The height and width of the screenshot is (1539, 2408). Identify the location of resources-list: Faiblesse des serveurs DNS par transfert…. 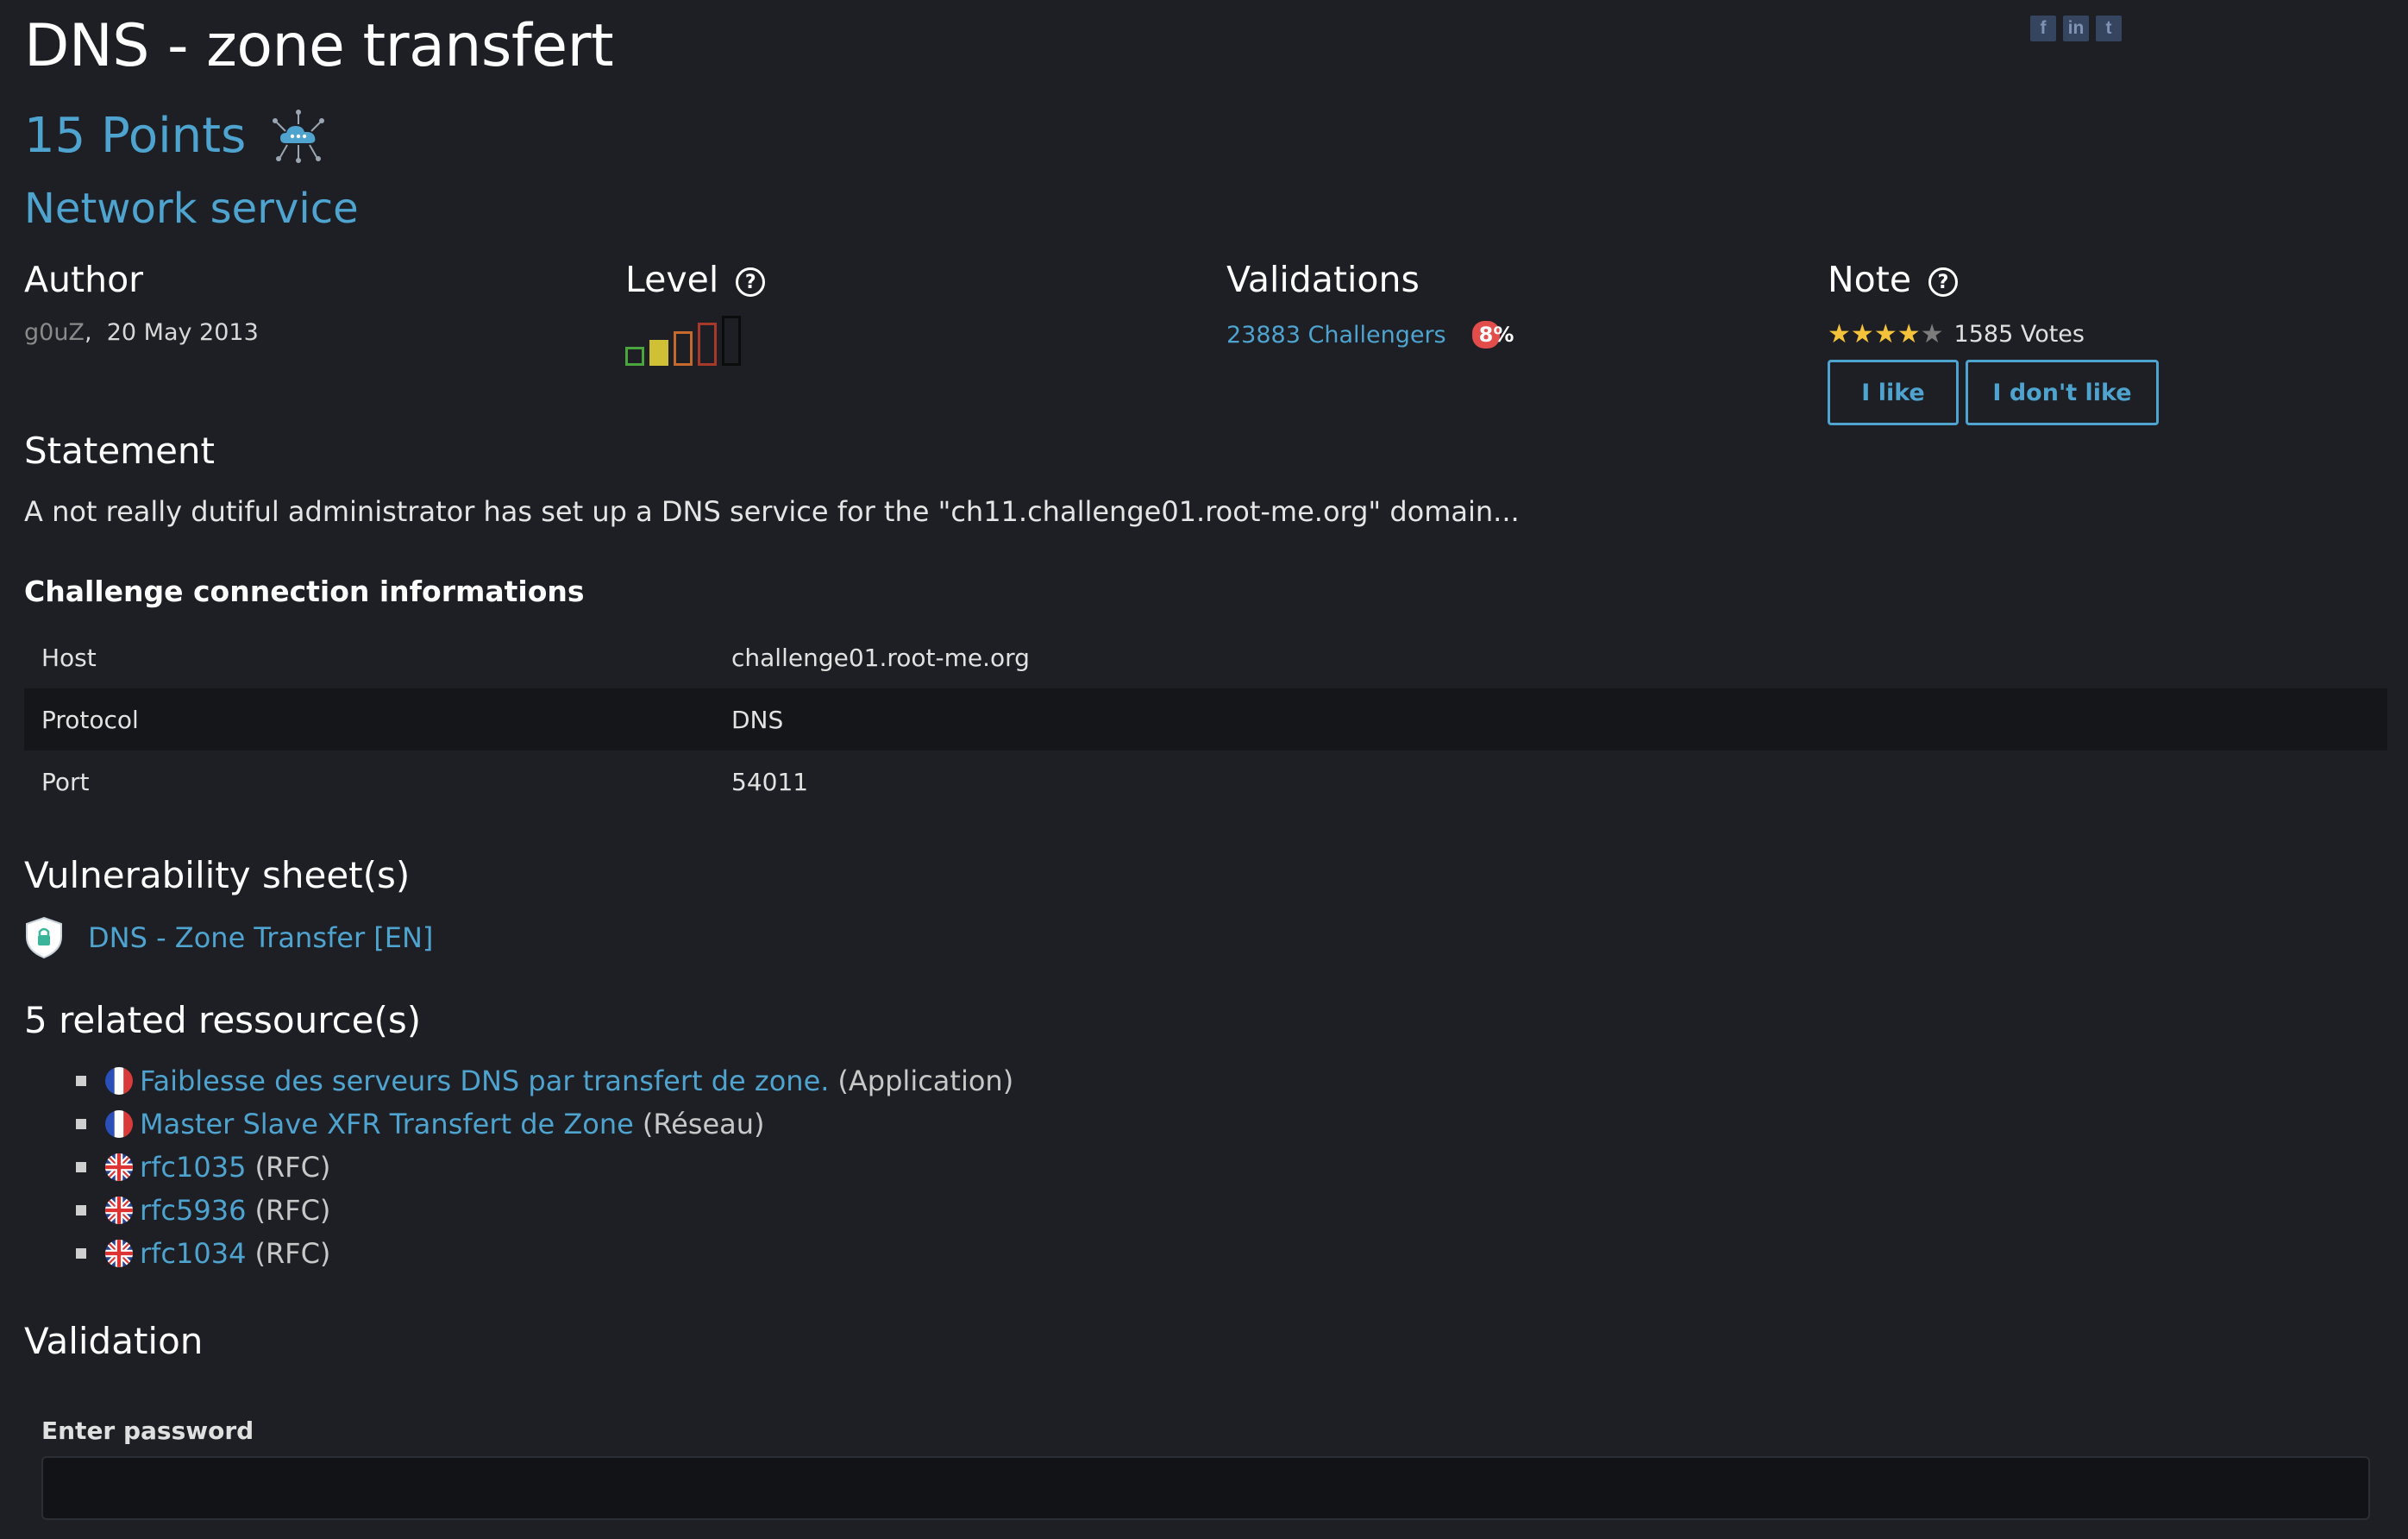
(544, 1167).